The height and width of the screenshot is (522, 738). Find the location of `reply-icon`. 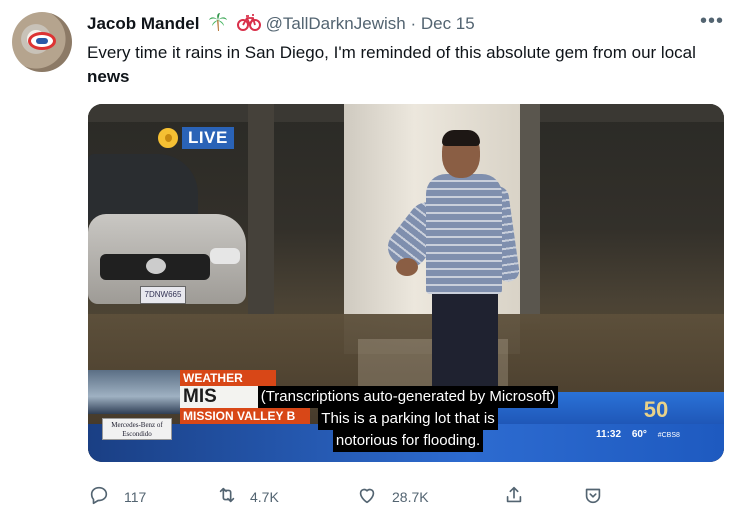

reply-icon is located at coordinates (99, 496).